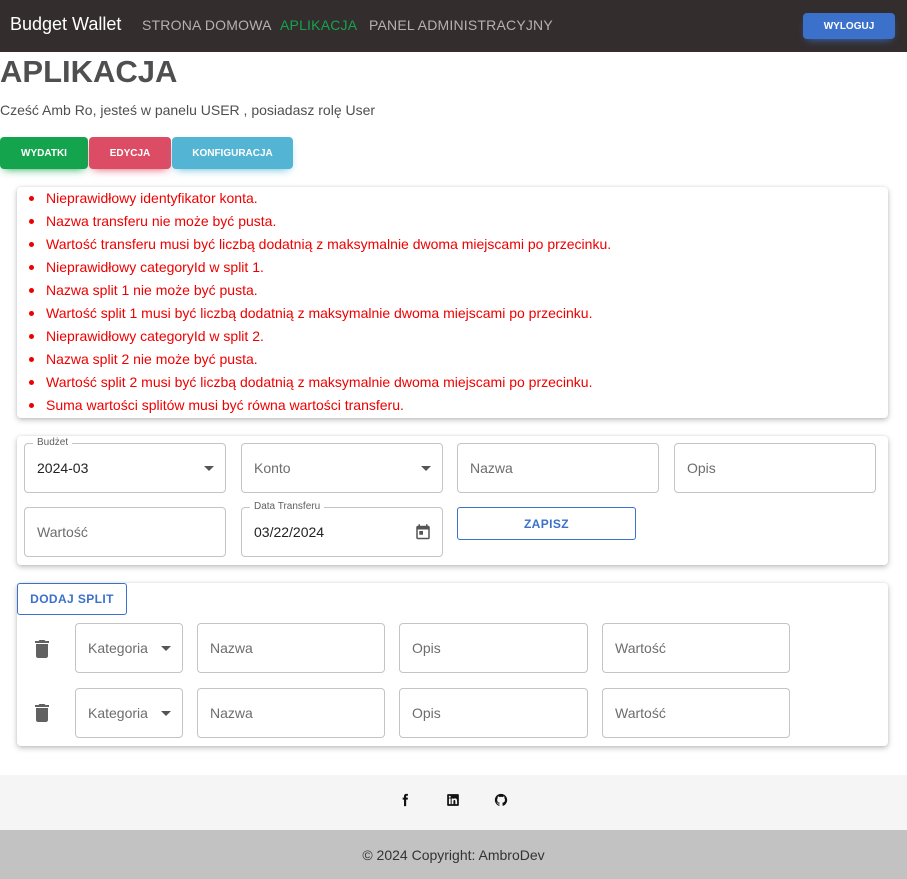 This screenshot has width=907, height=879. I want to click on date-label: Data Transferu, so click(287, 506).